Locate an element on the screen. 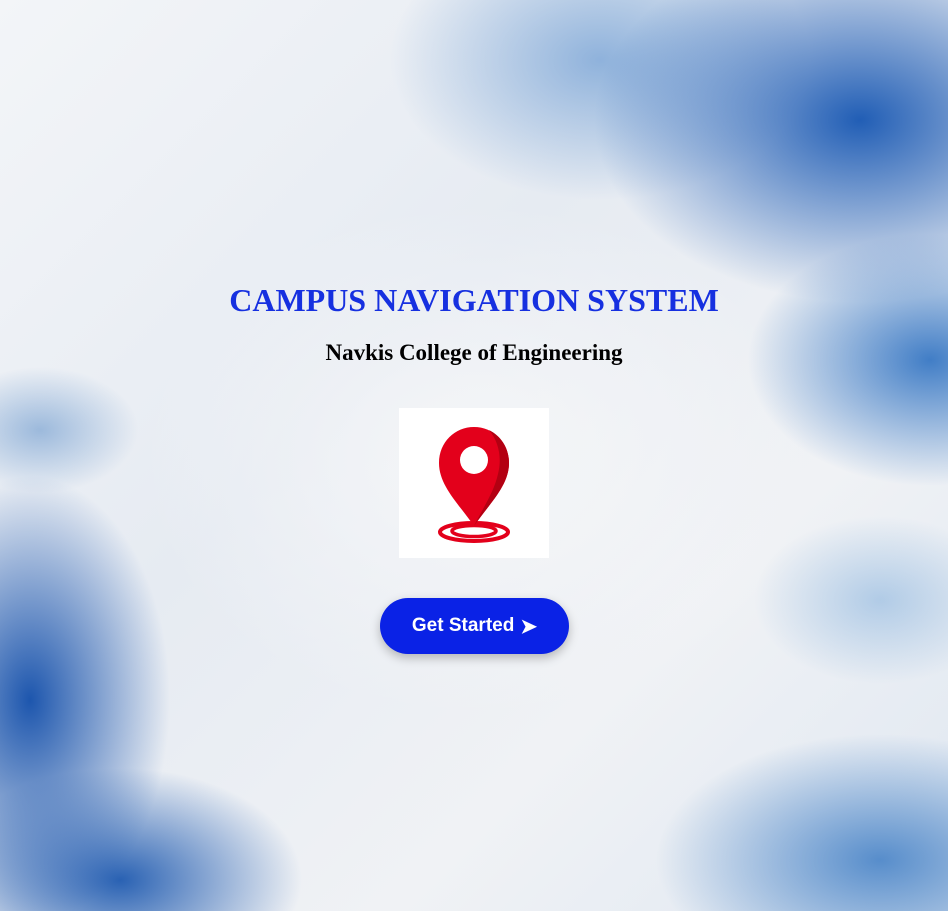  map-pin-icon is located at coordinates (474, 485).